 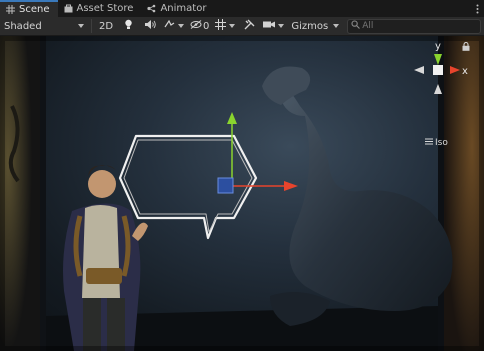 I want to click on gizmo-x-label: x, so click(x=465, y=71).